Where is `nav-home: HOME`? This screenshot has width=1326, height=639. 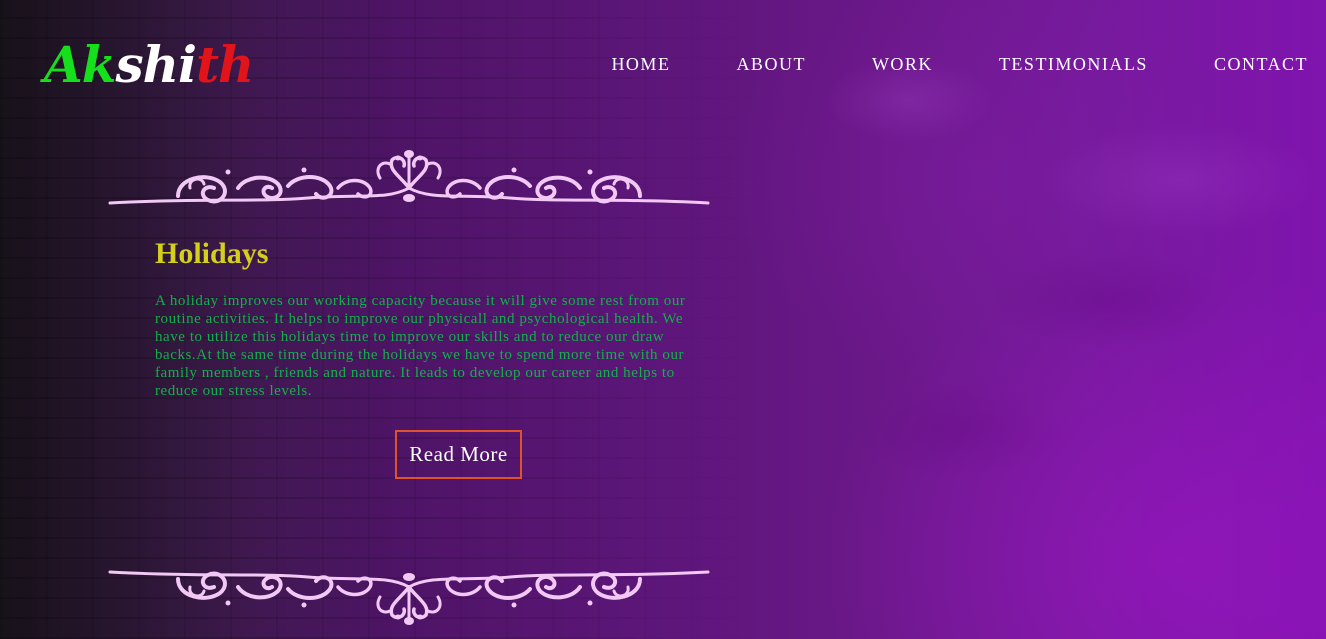 nav-home: HOME is located at coordinates (640, 64).